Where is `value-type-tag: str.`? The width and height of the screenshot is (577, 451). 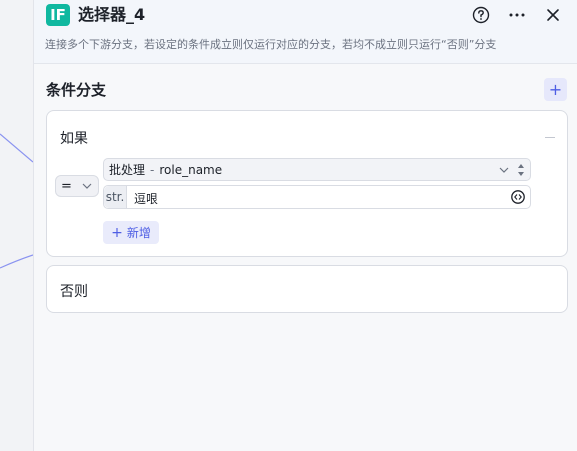
value-type-tag: str. is located at coordinates (115, 197).